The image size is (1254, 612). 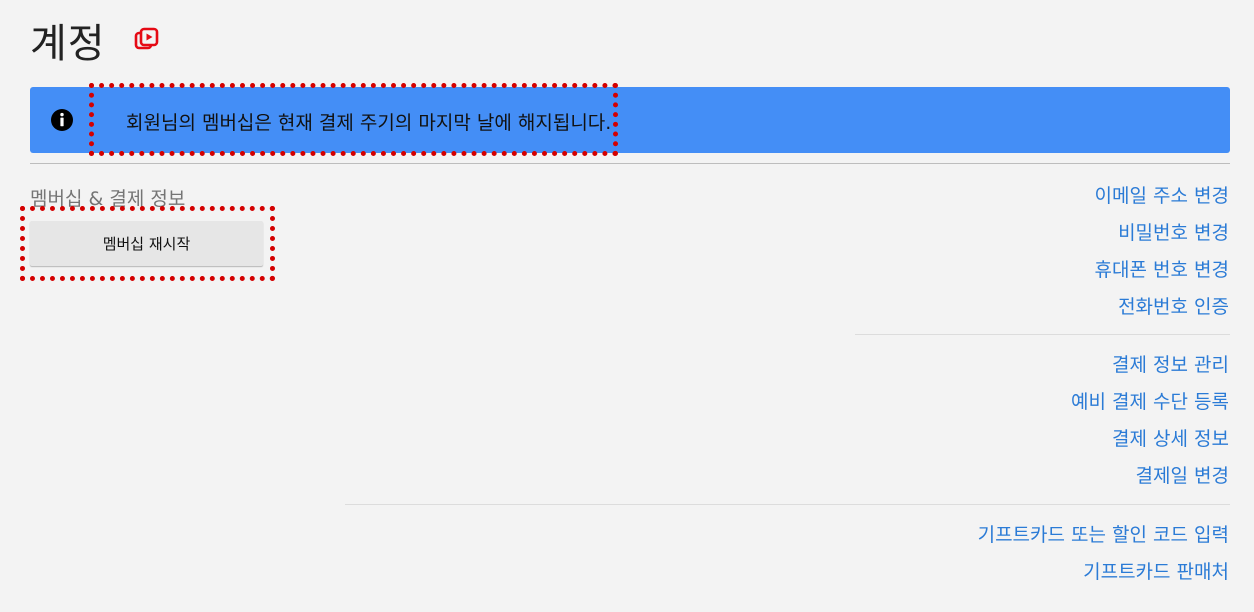 What do you see at coordinates (146, 243) in the screenshot?
I see `restart-membership-button: 멤버십 재시작` at bounding box center [146, 243].